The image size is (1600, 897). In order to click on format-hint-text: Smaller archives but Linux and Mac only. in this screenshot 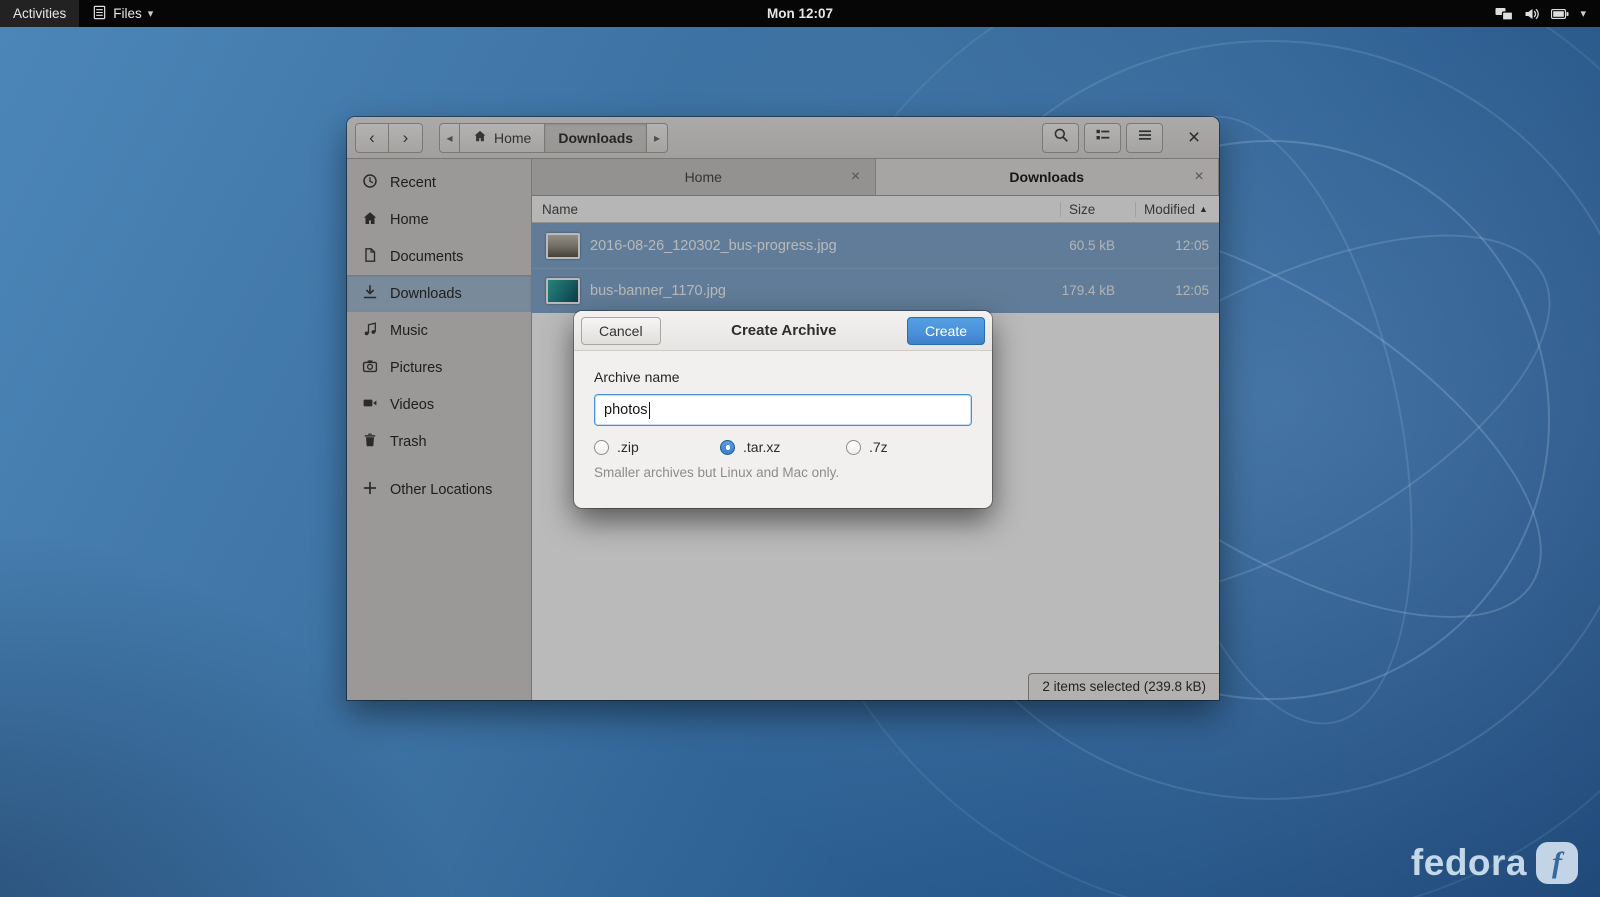, I will do `click(717, 472)`.